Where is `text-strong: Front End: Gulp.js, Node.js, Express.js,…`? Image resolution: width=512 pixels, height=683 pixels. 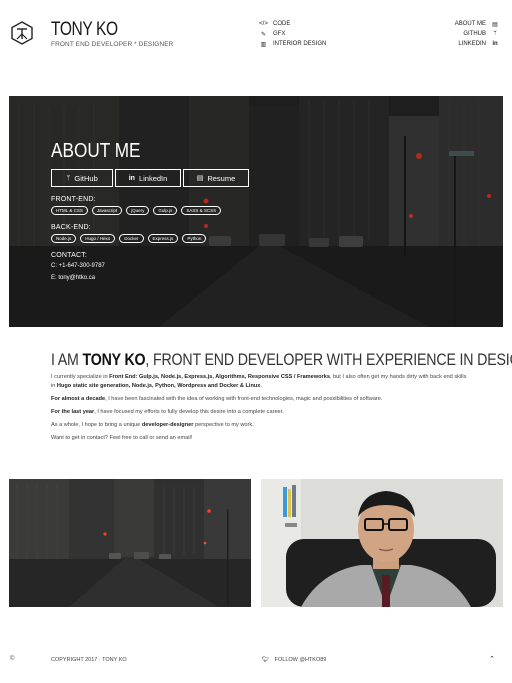
text-strong: Front End: Gulp.js, Node.js, Express.js,… is located at coordinates (219, 377).